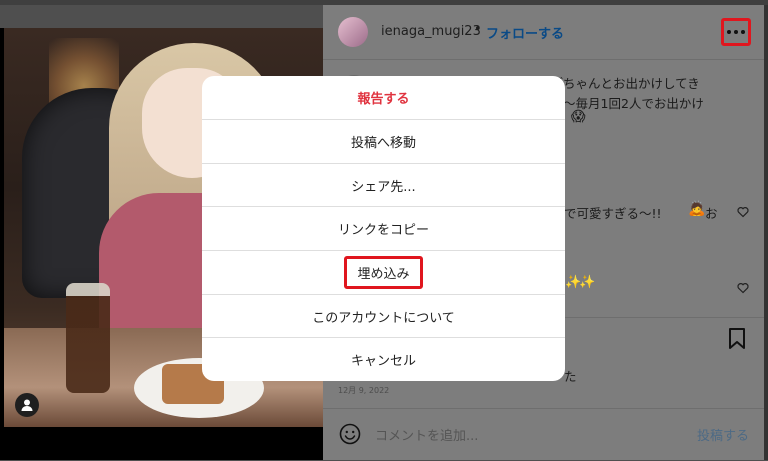 This screenshot has height=461, width=768. Describe the element at coordinates (736, 32) in the screenshot. I see `more-options-icon` at that location.